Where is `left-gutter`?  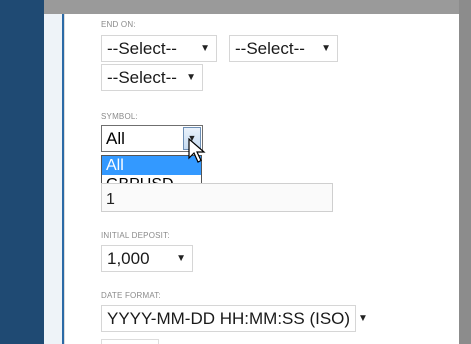 left-gutter is located at coordinates (54, 179).